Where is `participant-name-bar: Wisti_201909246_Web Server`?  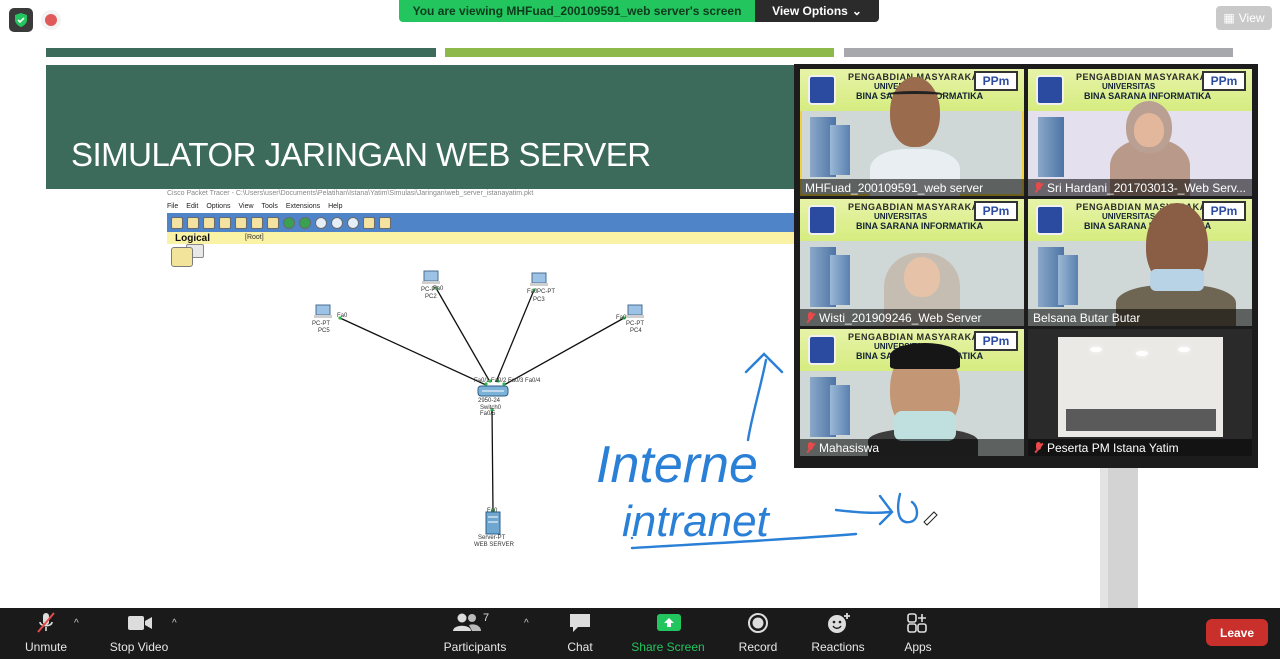 participant-name-bar: Wisti_201909246_Web Server is located at coordinates (912, 317).